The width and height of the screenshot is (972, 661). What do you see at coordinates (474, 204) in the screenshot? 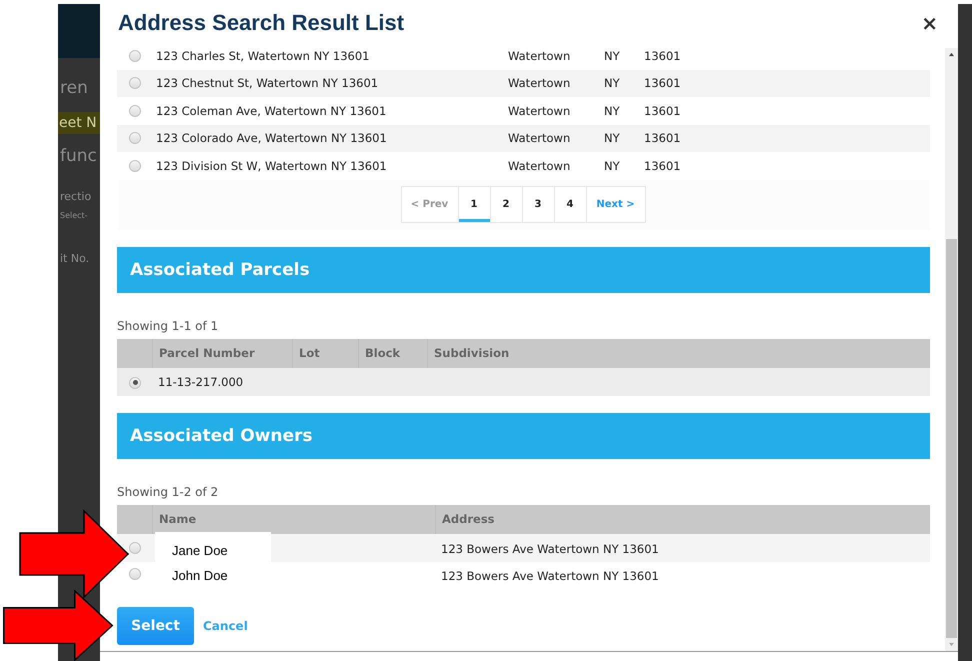
I see `page-button: 1` at bounding box center [474, 204].